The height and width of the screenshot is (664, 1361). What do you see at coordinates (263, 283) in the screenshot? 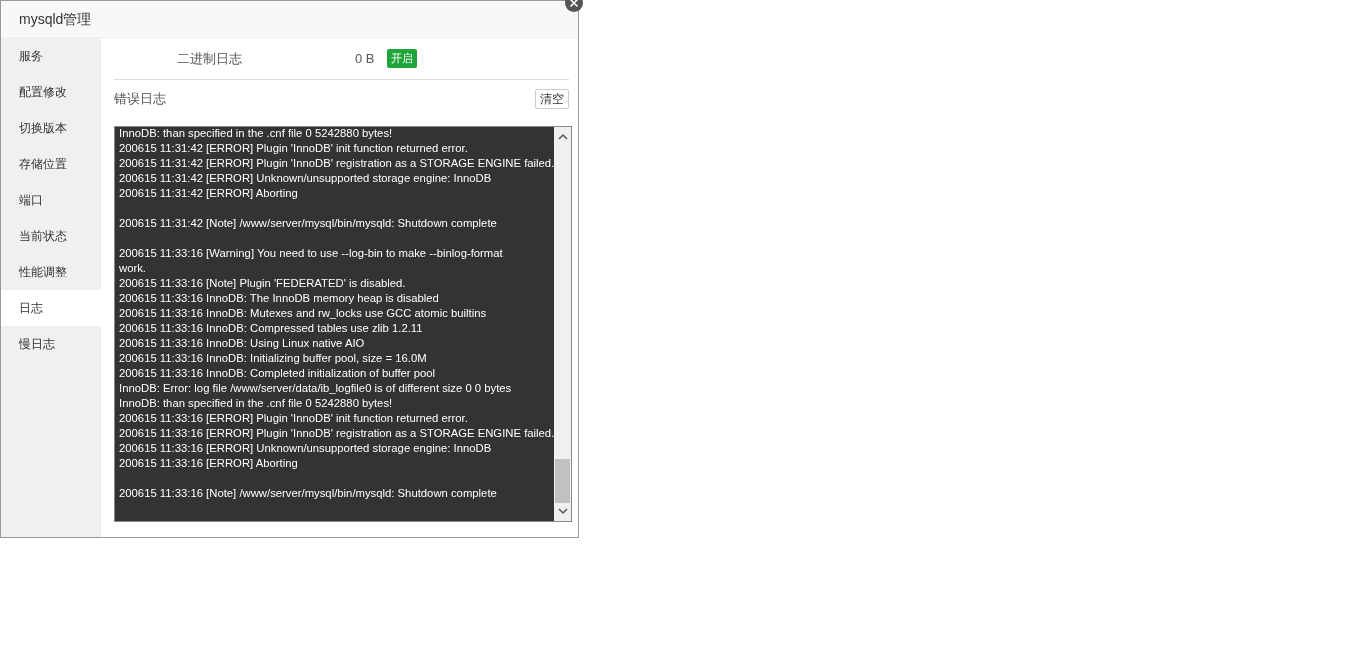
I see `log-line: 200615 11:33:16 [Note] Plugin 'FEDERATED' is disabled.` at bounding box center [263, 283].